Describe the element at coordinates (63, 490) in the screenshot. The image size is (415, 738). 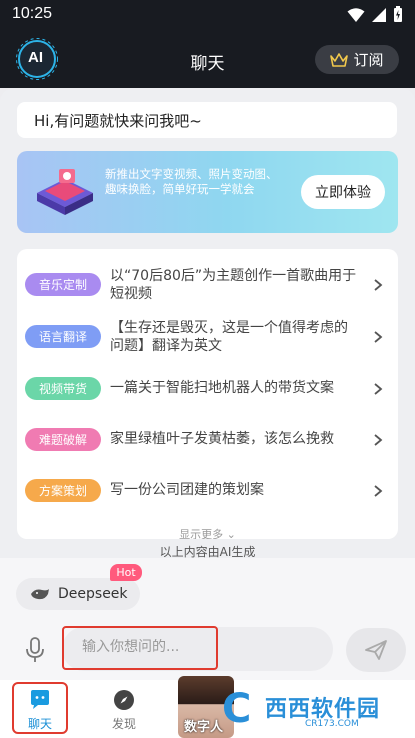
I see `suggestion-tag: 方案策划` at that location.